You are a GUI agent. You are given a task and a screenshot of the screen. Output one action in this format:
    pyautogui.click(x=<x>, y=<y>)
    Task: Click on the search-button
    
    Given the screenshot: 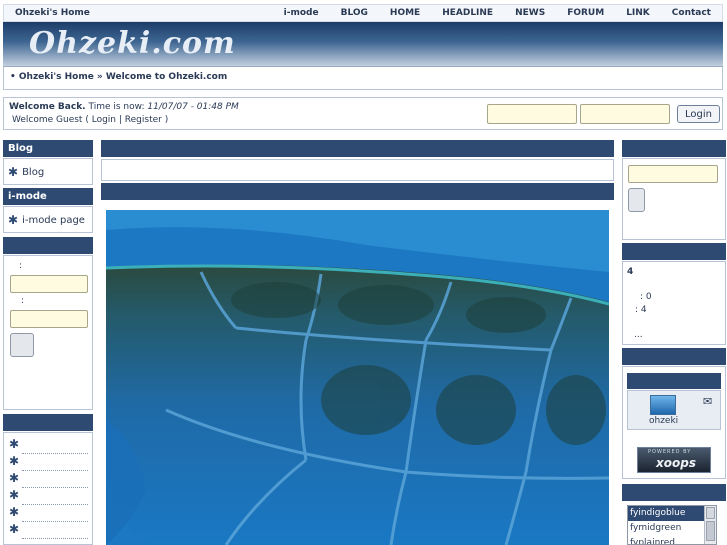 What is the action you would take?
    pyautogui.click(x=636, y=200)
    